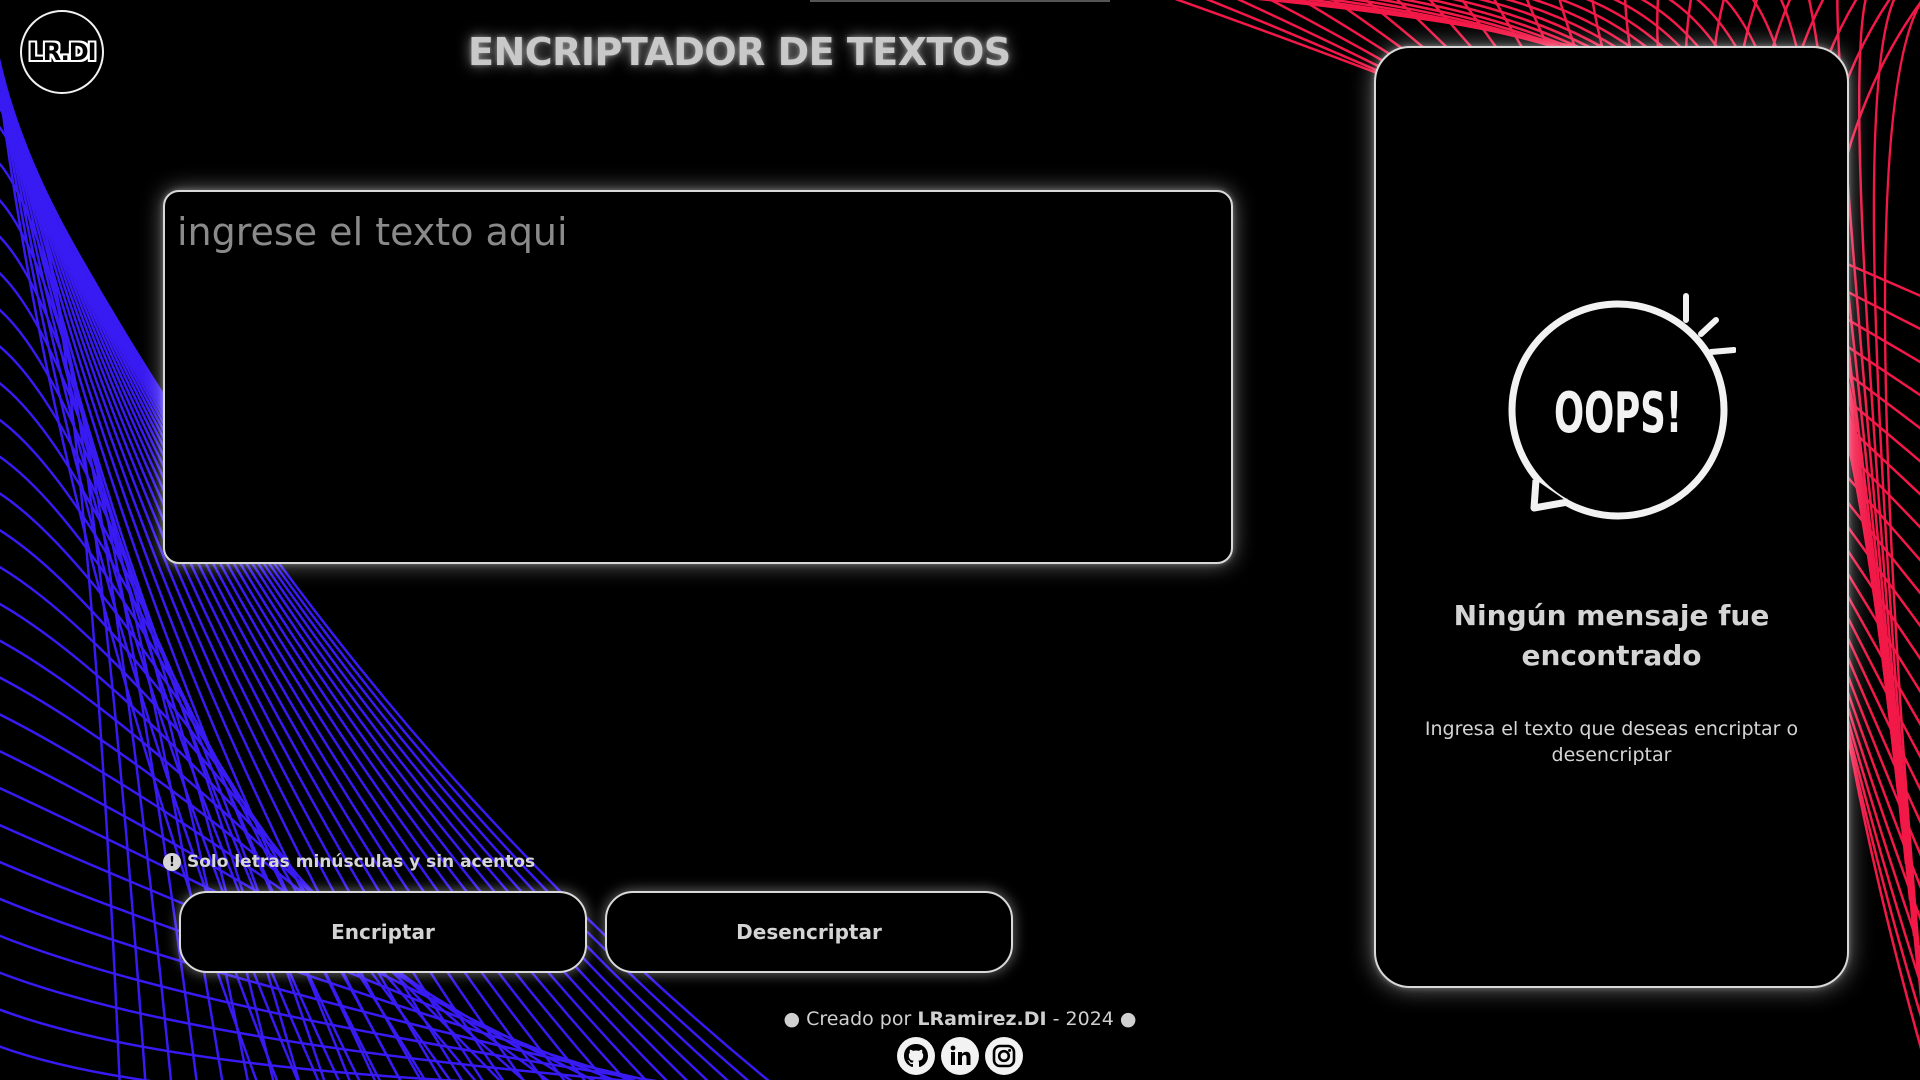 The height and width of the screenshot is (1080, 1920). I want to click on instagram-icon, so click(1004, 1056).